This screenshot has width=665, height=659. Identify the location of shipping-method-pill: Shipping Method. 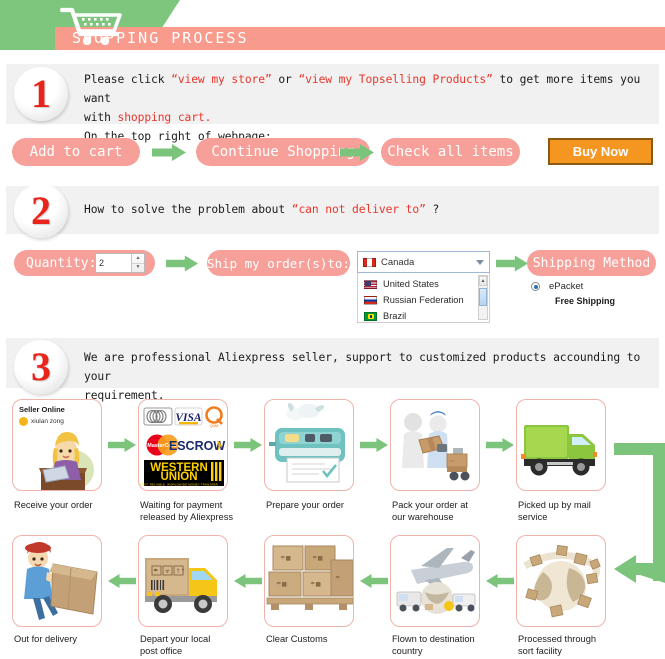
(591, 263).